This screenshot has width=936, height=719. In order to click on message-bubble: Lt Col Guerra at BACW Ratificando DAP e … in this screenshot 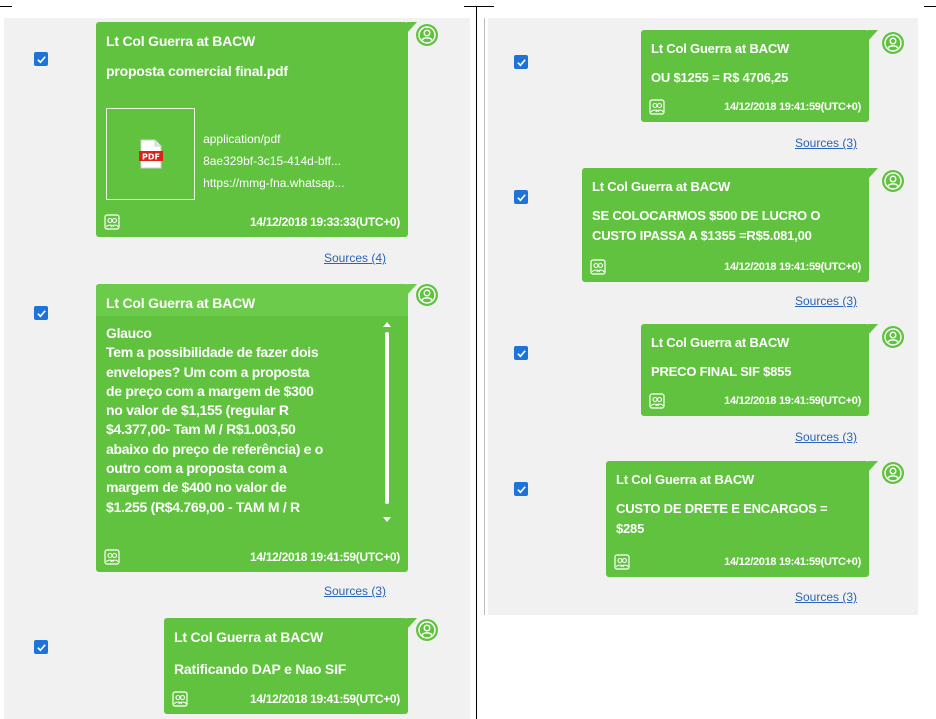, I will do `click(290, 666)`.